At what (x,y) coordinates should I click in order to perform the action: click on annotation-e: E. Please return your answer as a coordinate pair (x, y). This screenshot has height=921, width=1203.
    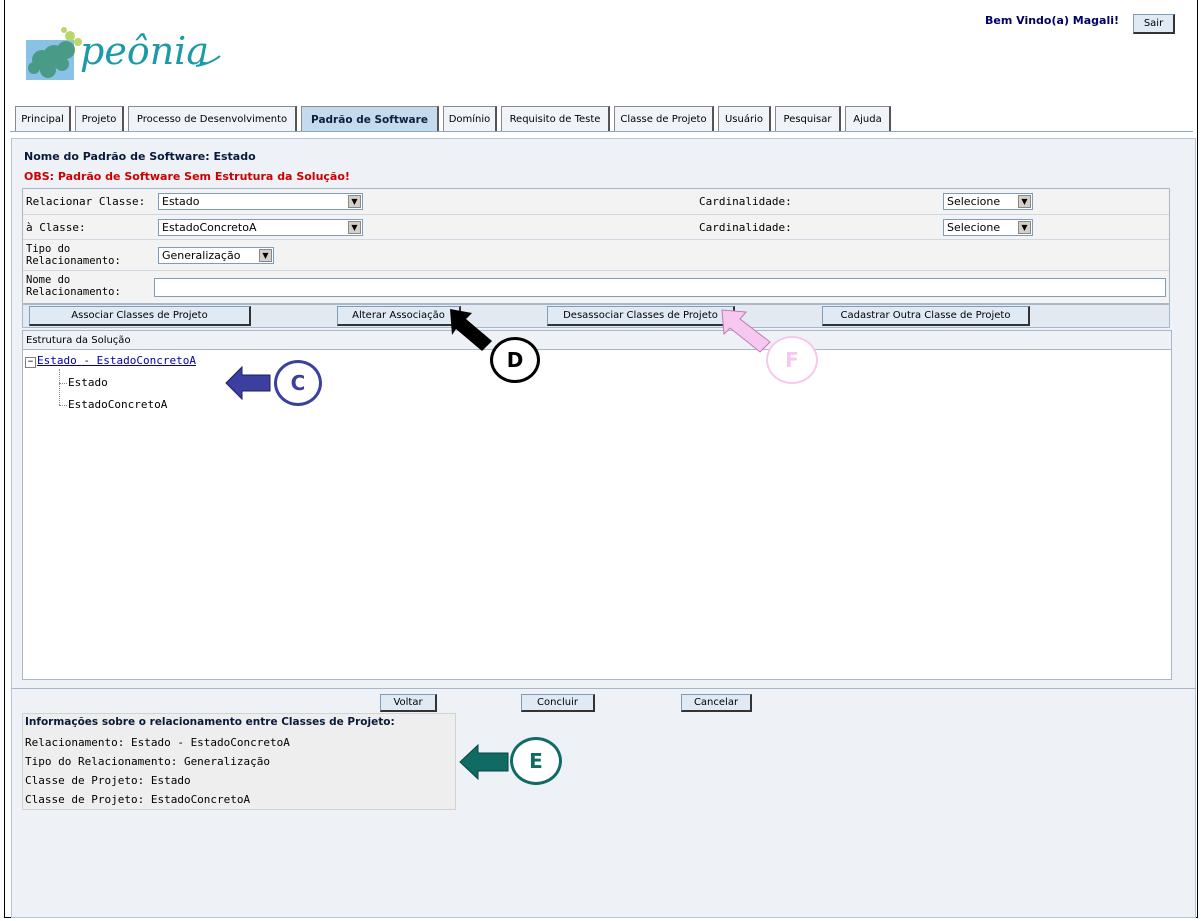
    Looking at the image, I should click on (536, 761).